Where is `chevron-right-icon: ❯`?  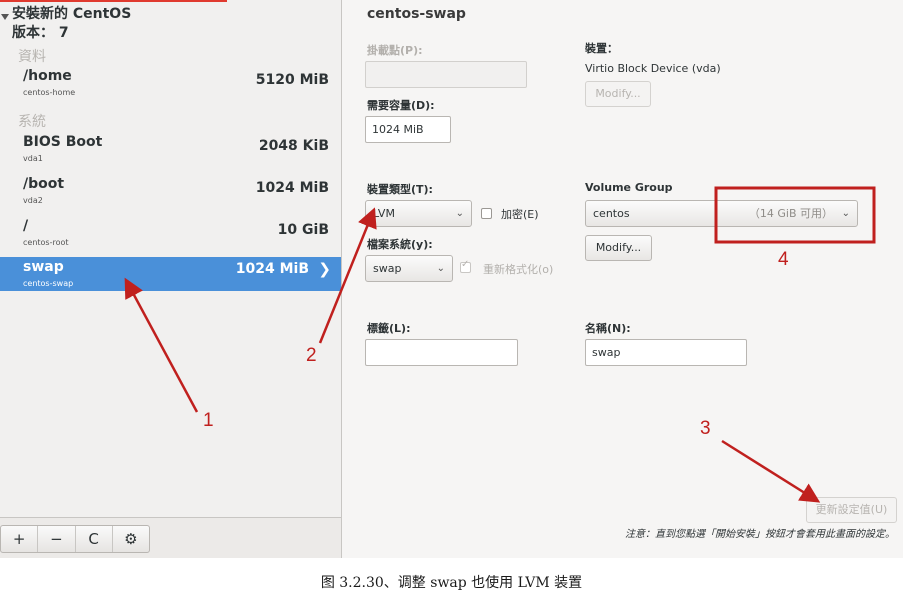
chevron-right-icon: ❯ is located at coordinates (324, 269).